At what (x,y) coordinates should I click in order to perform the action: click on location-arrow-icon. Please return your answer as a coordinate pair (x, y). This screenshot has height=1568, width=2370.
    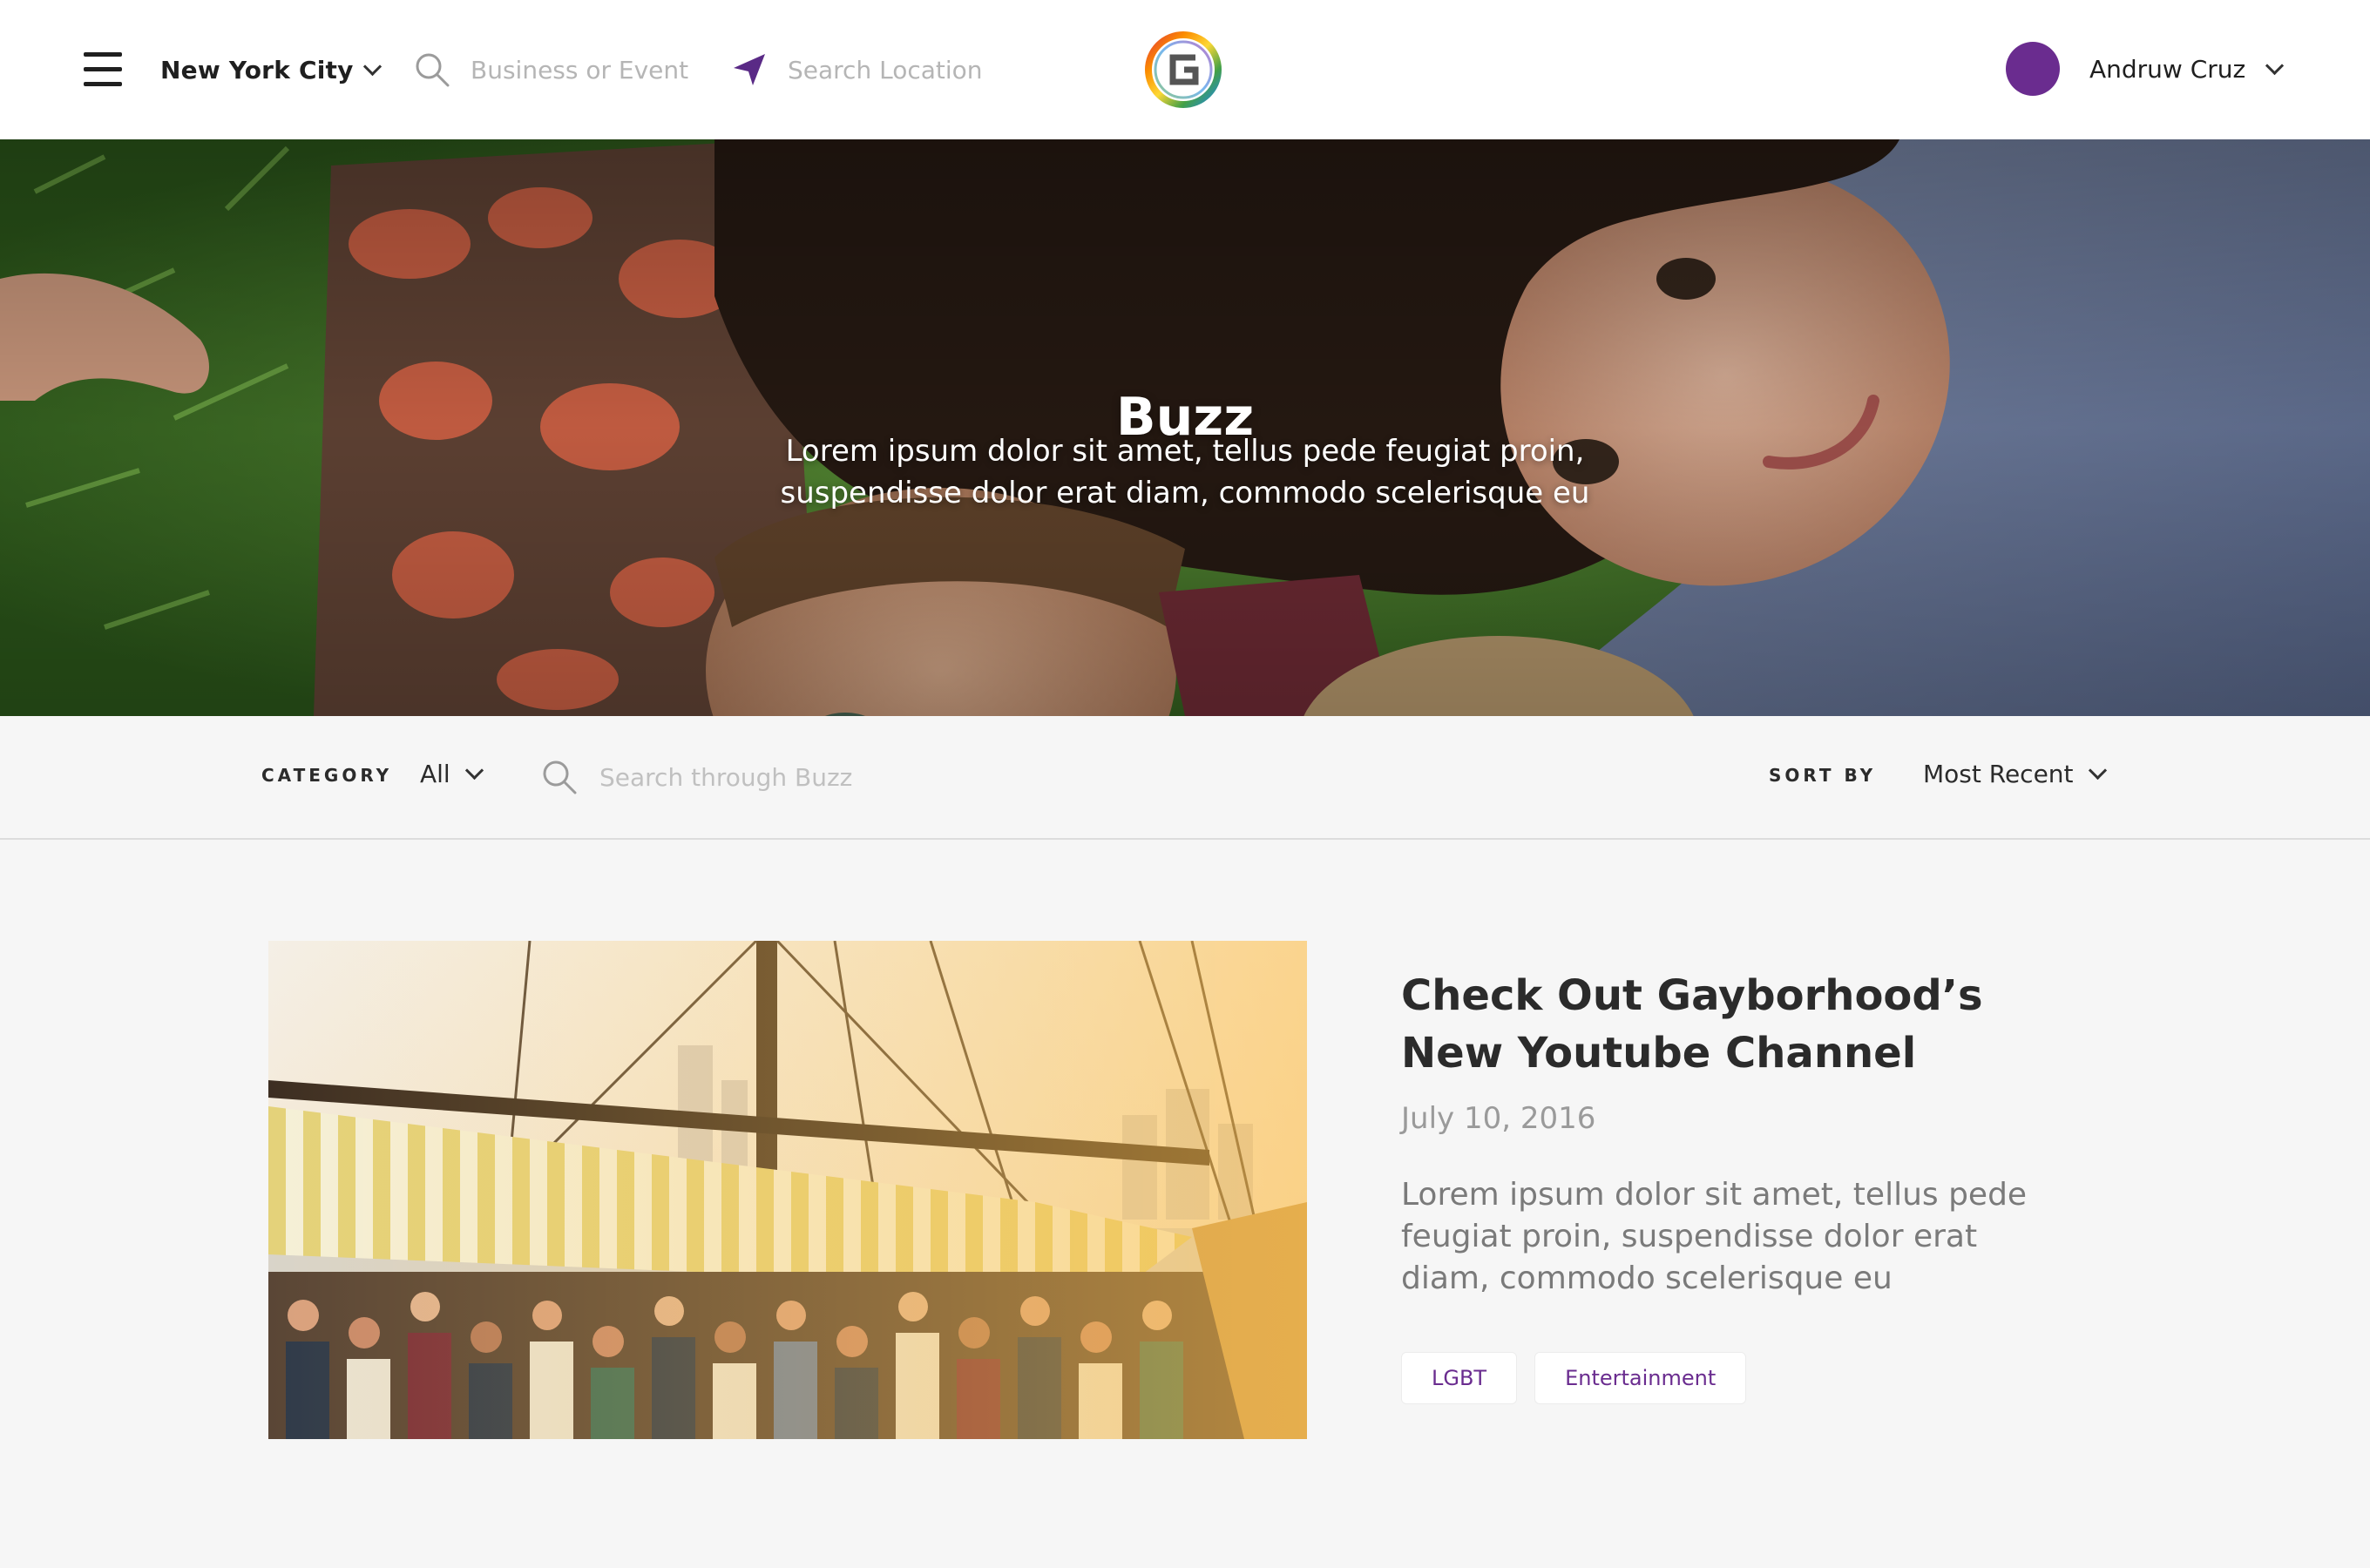
    Looking at the image, I should click on (749, 69).